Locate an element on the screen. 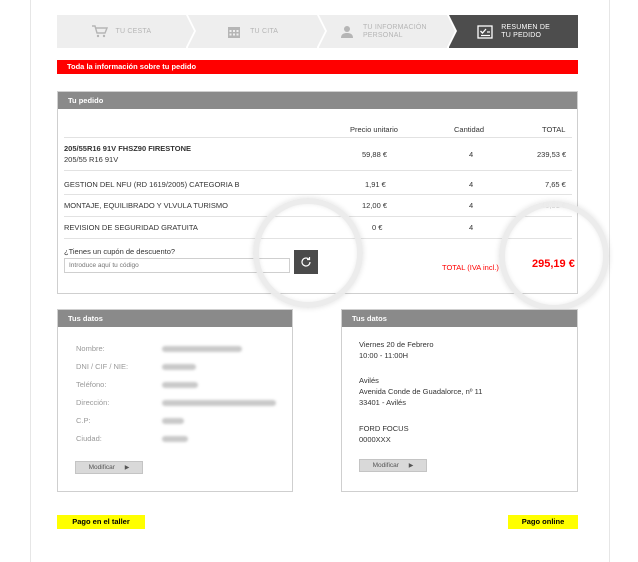 The height and width of the screenshot is (562, 638). step-personal-info: TU INFORMACIÓN PERSONAL is located at coordinates (388, 31).